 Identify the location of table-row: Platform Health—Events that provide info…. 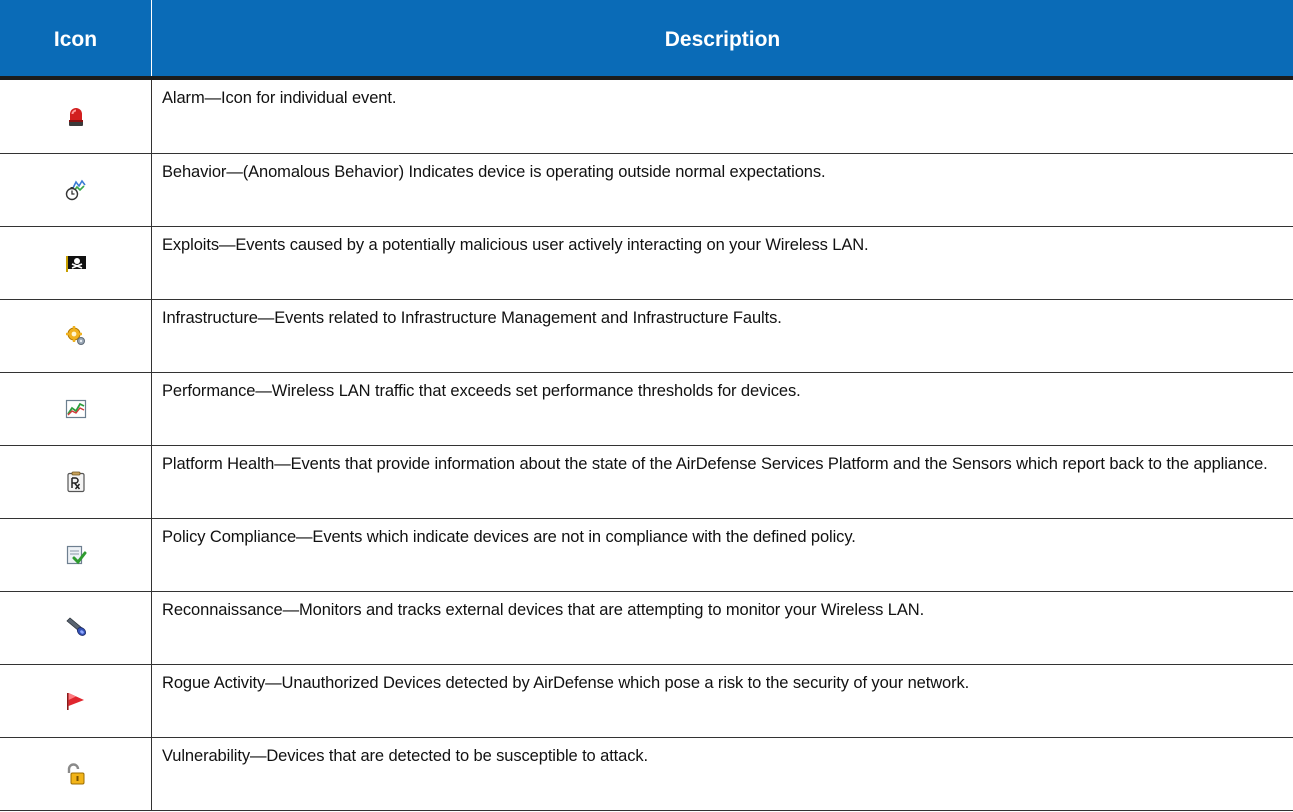
(646, 481).